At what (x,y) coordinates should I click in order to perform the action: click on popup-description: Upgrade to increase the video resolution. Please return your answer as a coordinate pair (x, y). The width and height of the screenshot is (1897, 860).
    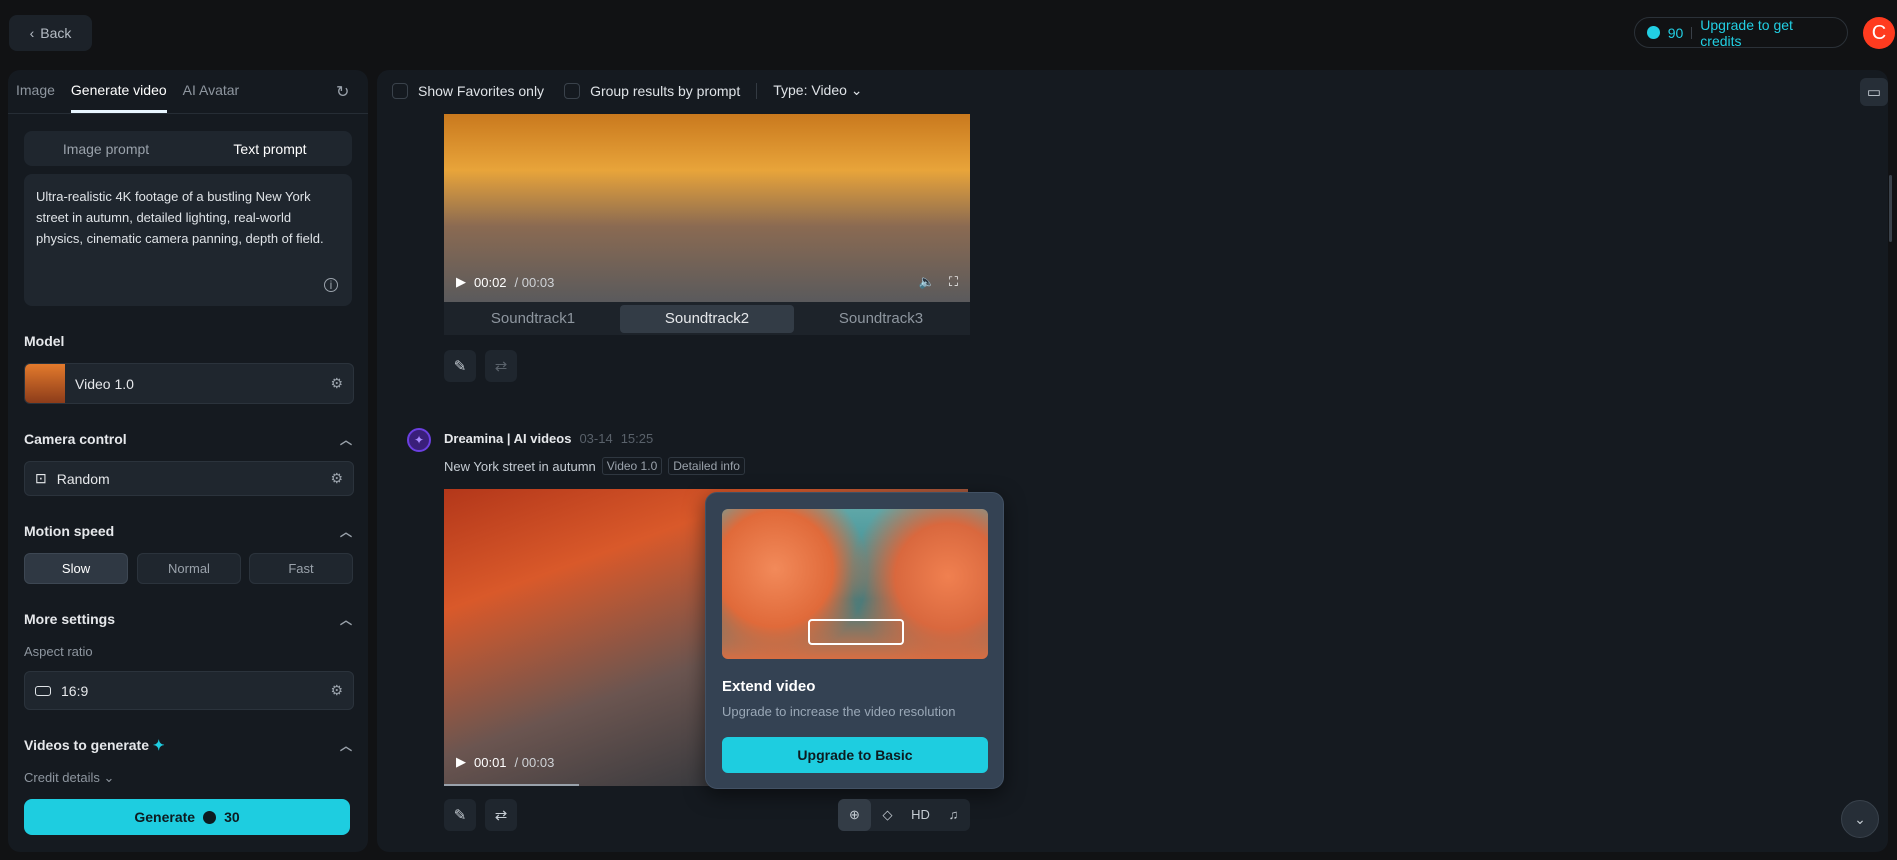
    Looking at the image, I should click on (839, 711).